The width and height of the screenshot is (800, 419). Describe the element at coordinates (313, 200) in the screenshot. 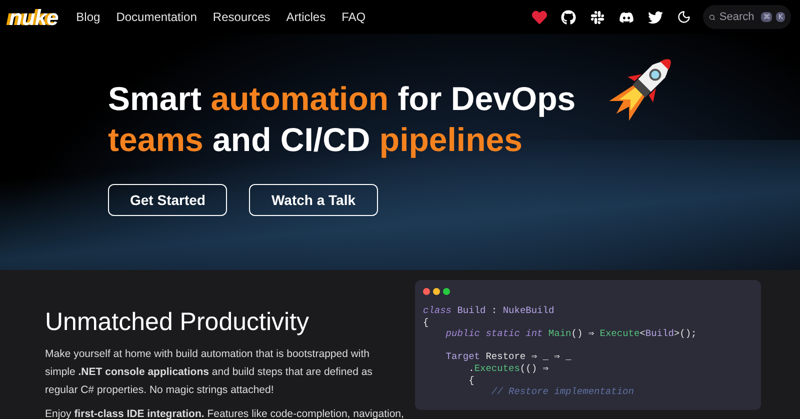

I see `hero-button: Watch a Talk` at that location.